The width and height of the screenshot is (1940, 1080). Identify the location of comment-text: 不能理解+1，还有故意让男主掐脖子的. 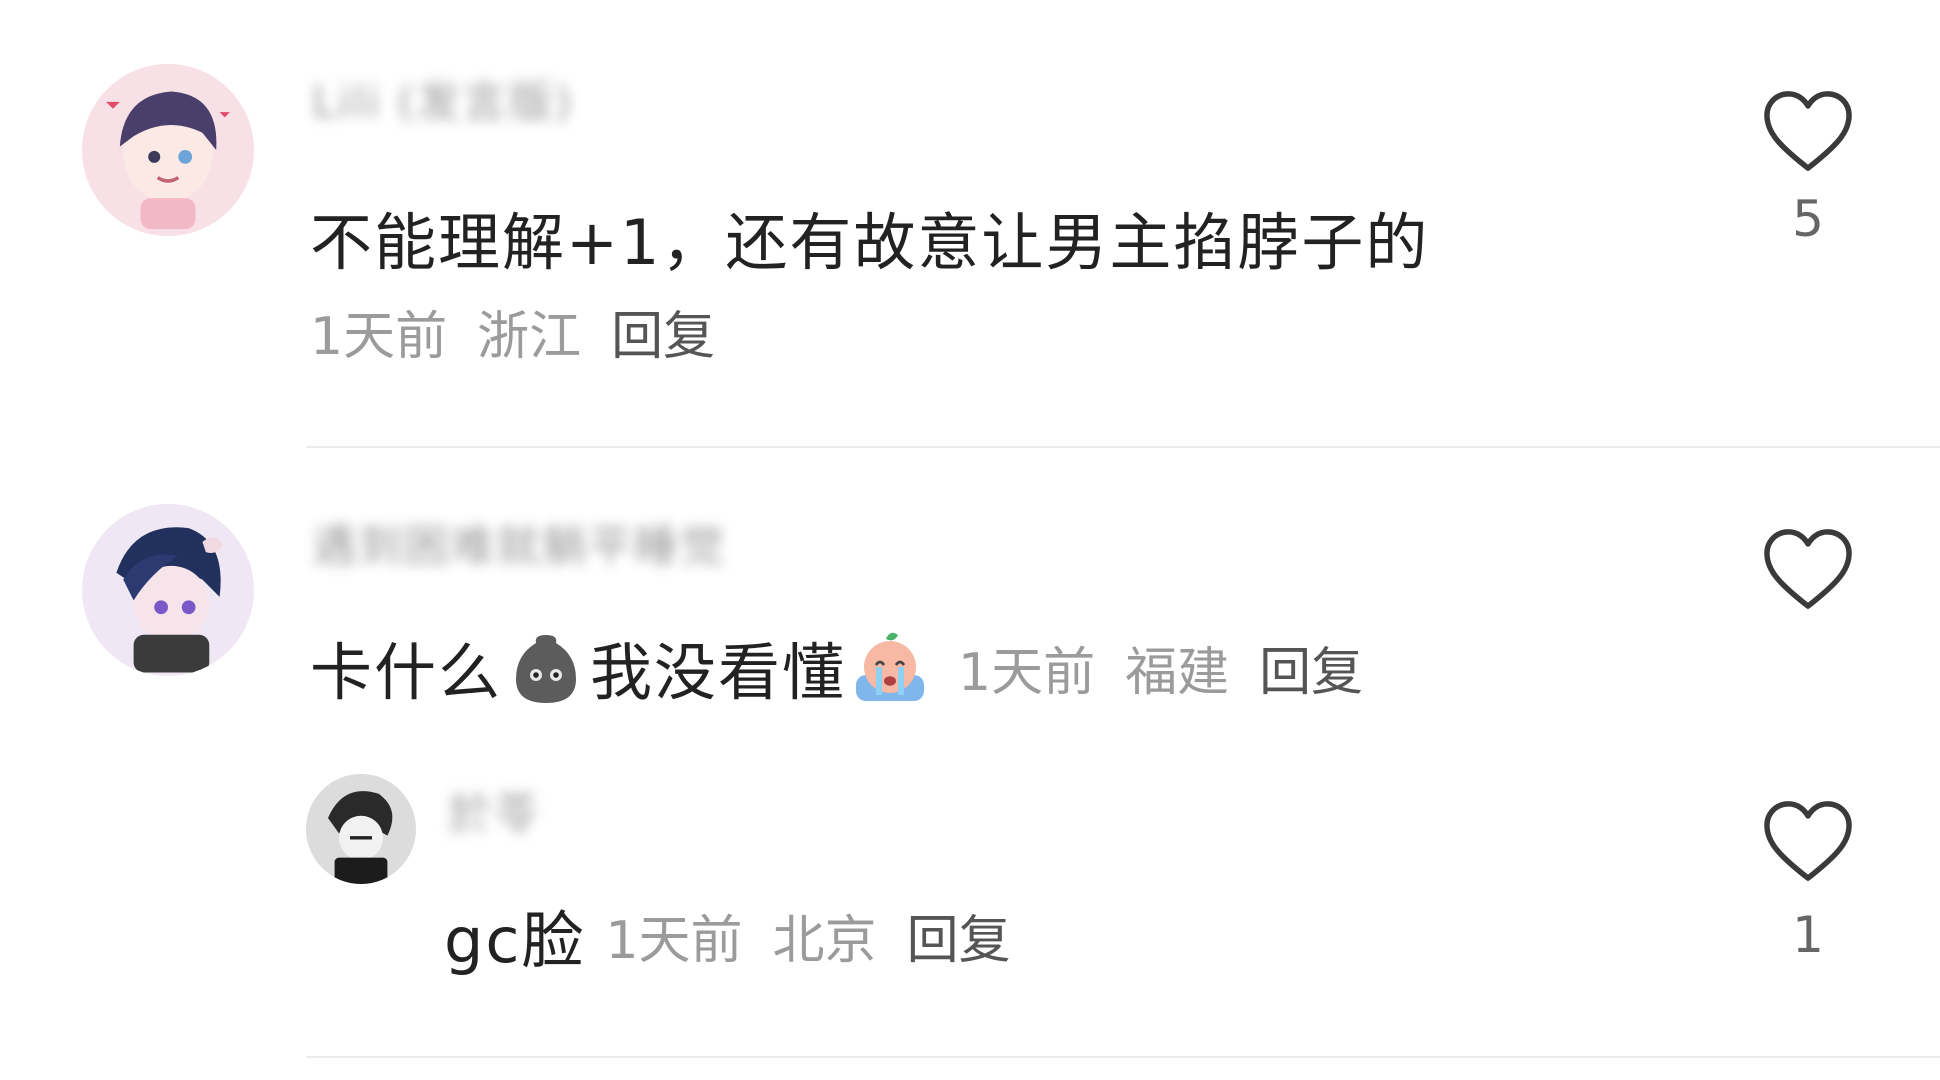
(870, 242).